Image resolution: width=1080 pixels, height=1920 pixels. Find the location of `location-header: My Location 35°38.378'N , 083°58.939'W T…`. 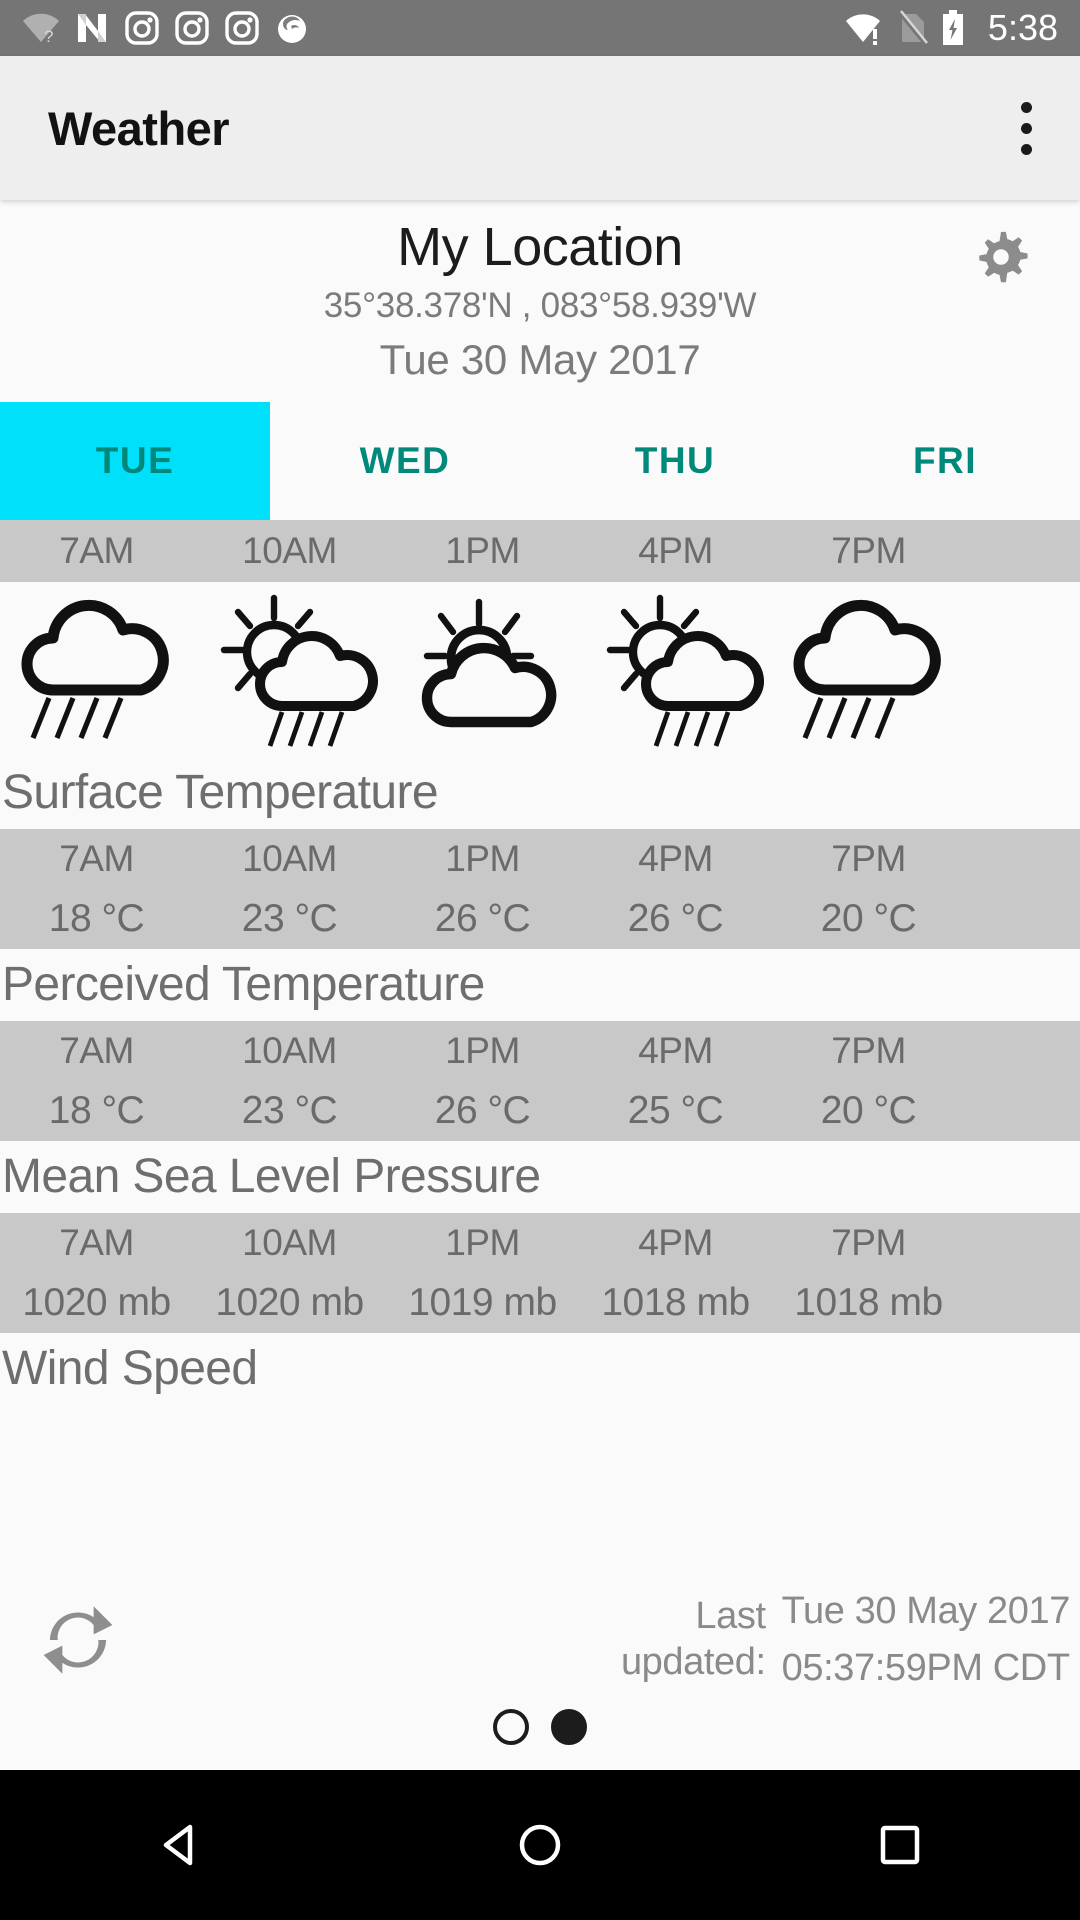

location-header: My Location 35°38.378'N , 083°58.939'W T… is located at coordinates (540, 292).